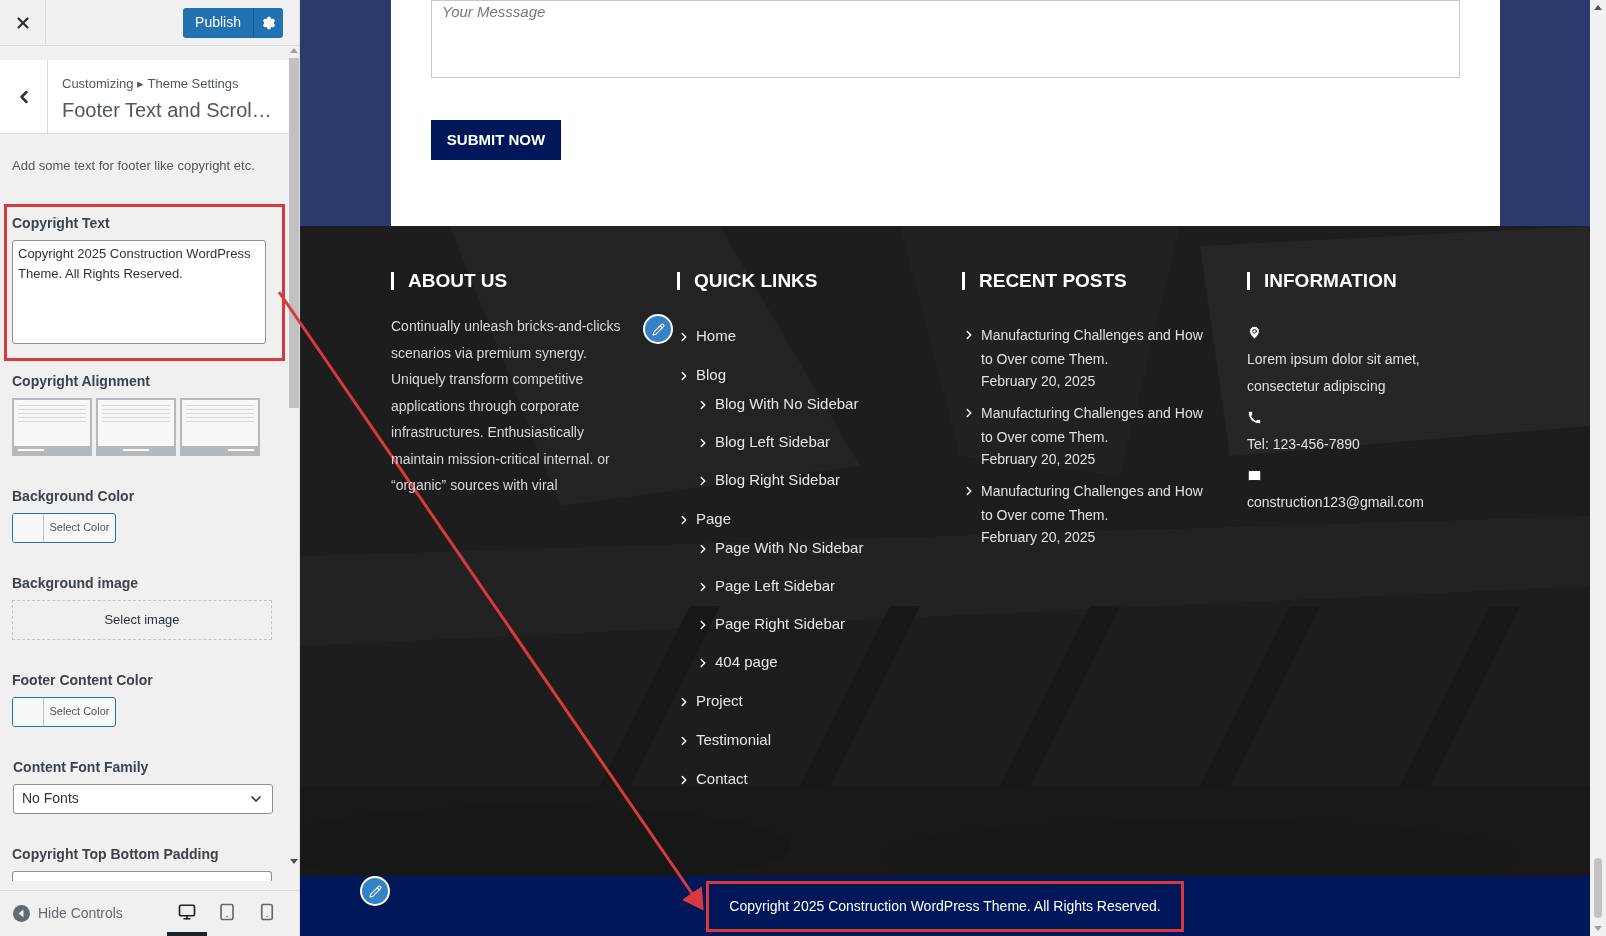 The height and width of the screenshot is (936, 1606). What do you see at coordinates (780, 624) in the screenshot?
I see `footer-link: Page Right Sidebar` at bounding box center [780, 624].